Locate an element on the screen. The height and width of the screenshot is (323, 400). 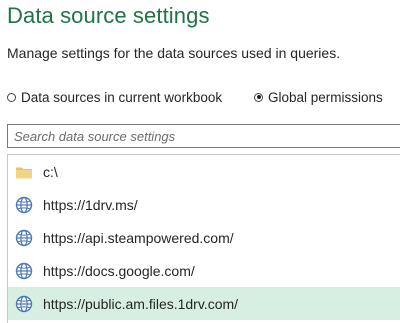
search-box is located at coordinates (203, 136).